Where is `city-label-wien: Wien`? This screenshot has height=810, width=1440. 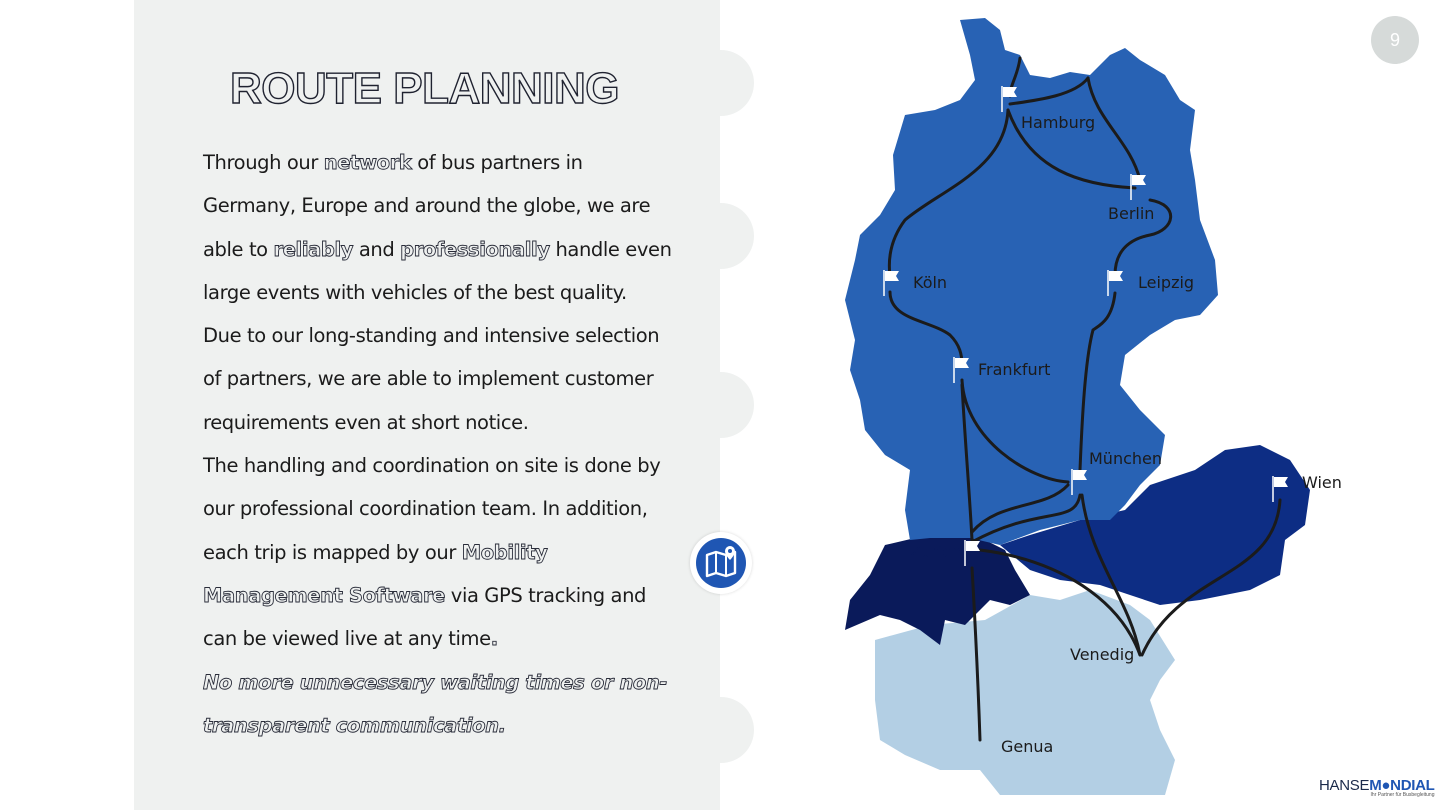 city-label-wien: Wien is located at coordinates (1322, 482).